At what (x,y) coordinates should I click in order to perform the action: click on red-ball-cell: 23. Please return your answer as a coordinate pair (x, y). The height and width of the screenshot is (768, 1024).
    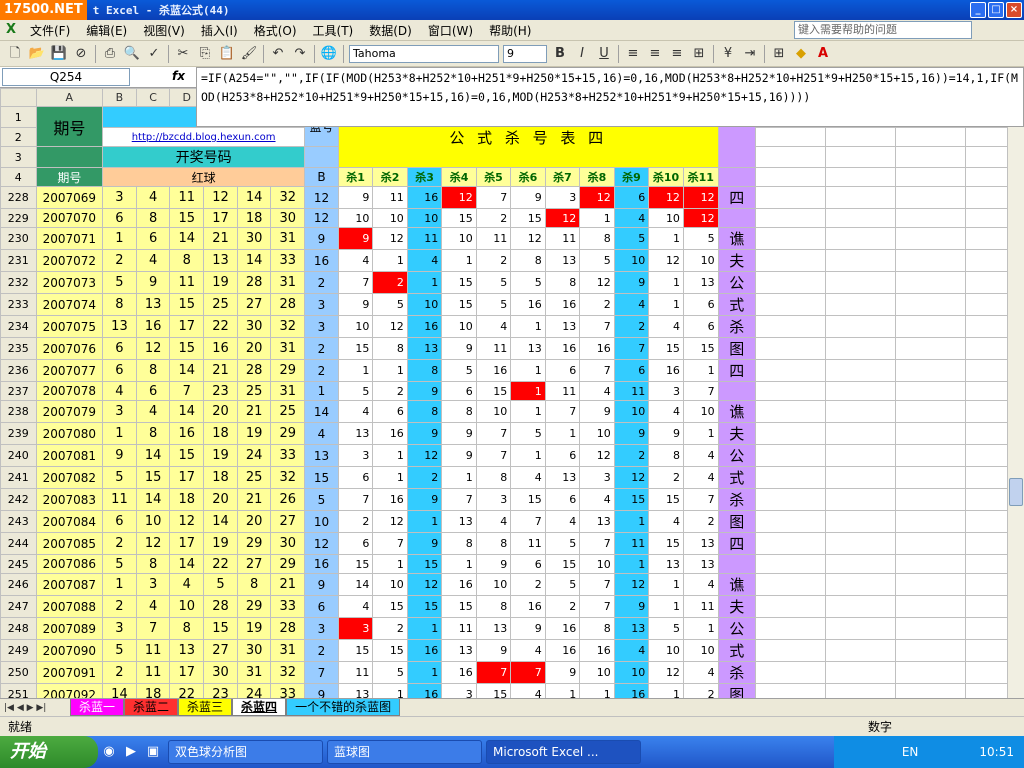
    Looking at the image, I should click on (220, 391).